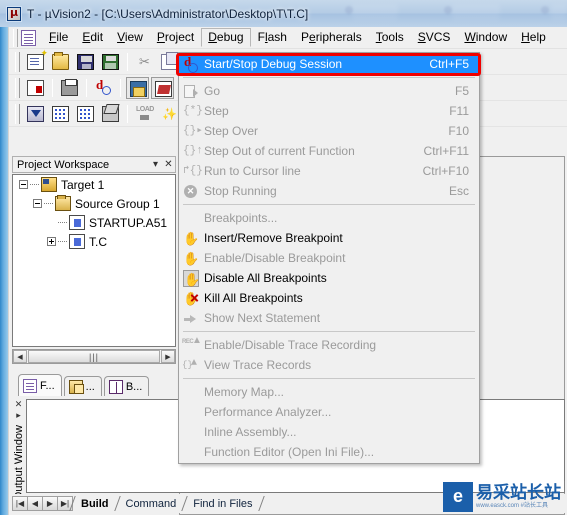 The height and width of the screenshot is (515, 567). I want to click on step-over-icon: {}▸, so click(193, 130).